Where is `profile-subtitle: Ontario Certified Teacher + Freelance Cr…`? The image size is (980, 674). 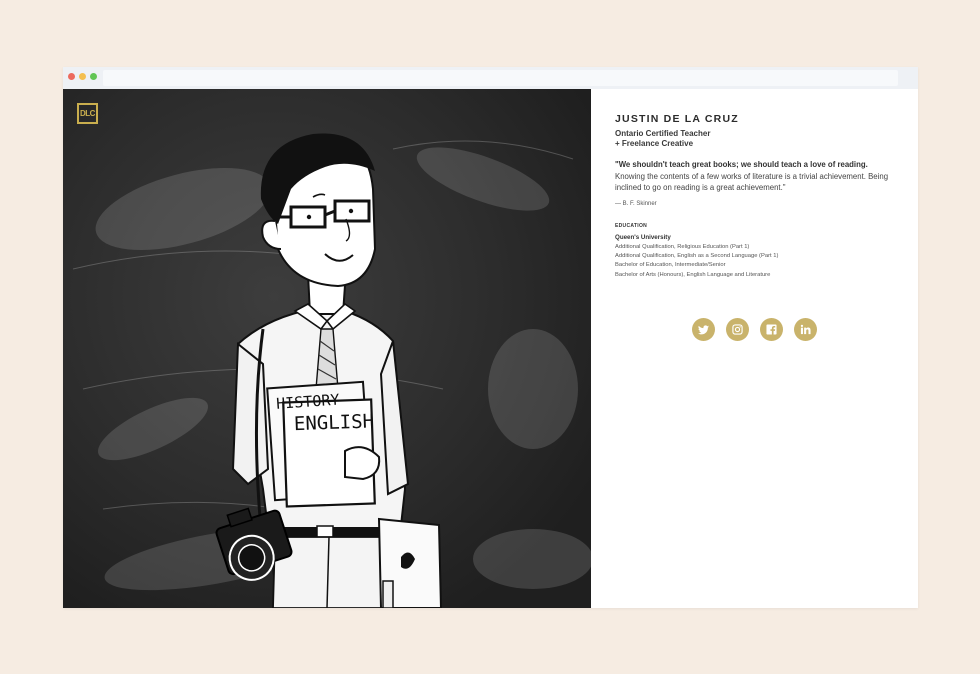
profile-subtitle: Ontario Certified Teacher + Freelance Cr… is located at coordinates (662, 139).